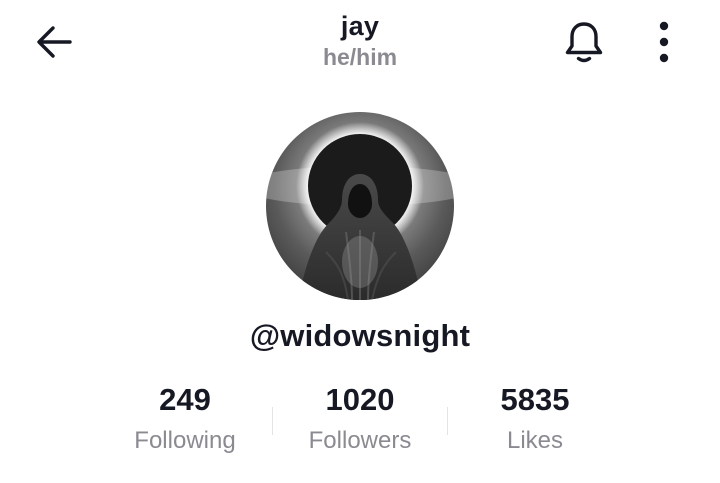 The image size is (720, 483). I want to click on more-vertical-icon, so click(664, 42).